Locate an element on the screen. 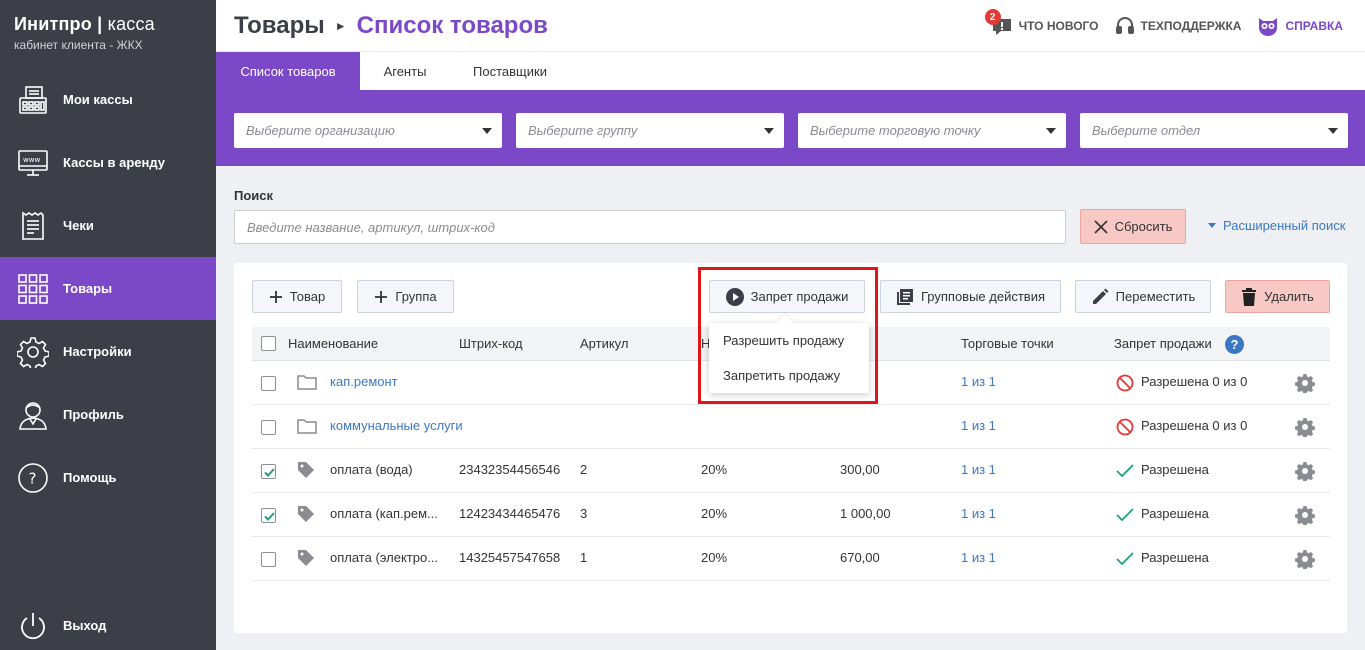 The height and width of the screenshot is (650, 1365). help-link: СПРАВКА is located at coordinates (1300, 26).